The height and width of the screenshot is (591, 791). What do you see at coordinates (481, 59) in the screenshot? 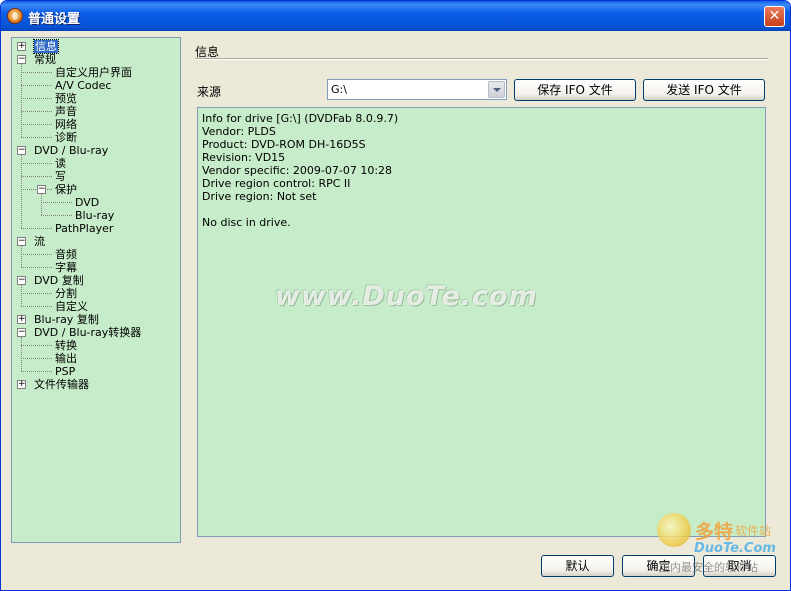
I see `section-divider` at bounding box center [481, 59].